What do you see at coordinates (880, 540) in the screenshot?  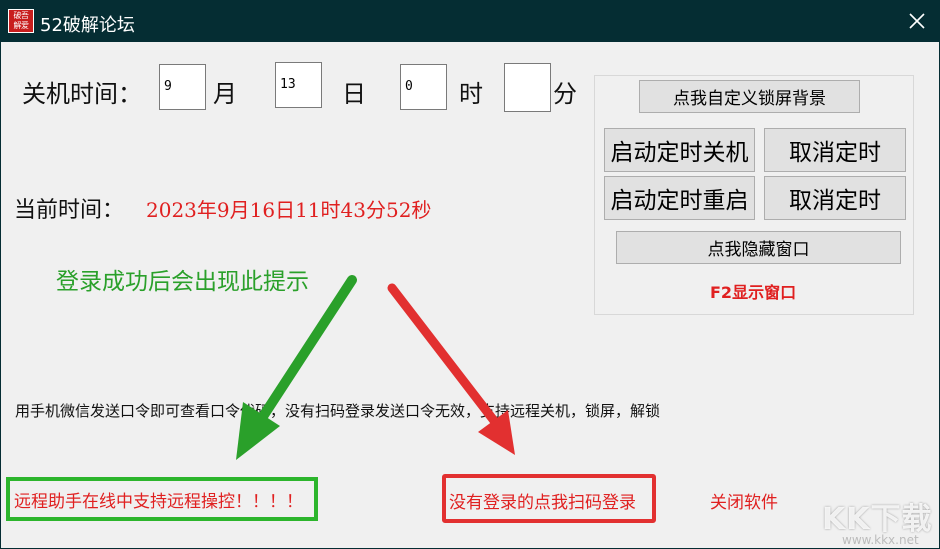 I see `watermark-url: www.kkx.net` at bounding box center [880, 540].